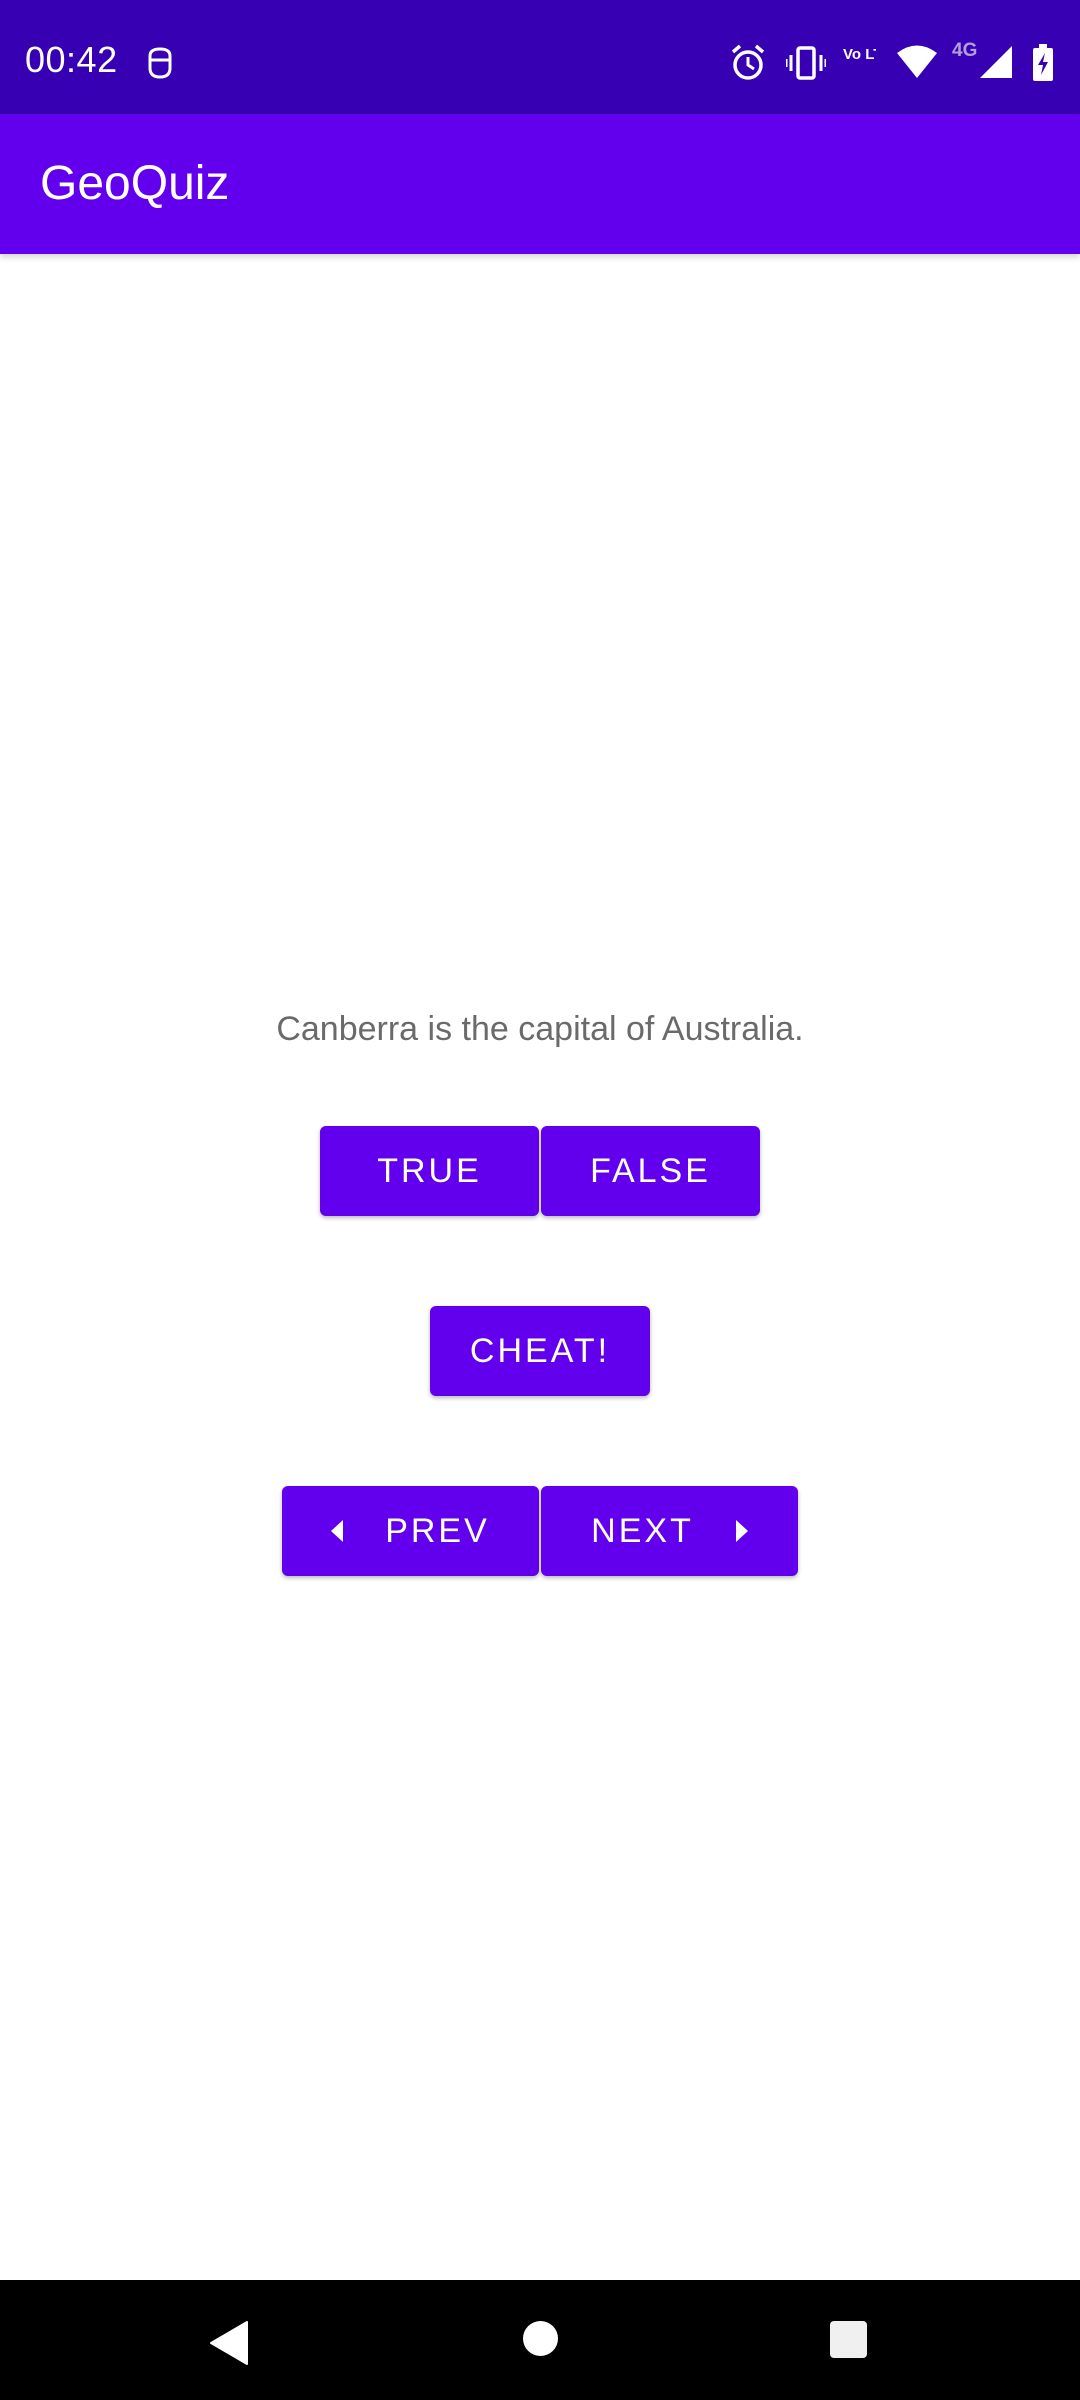 This screenshot has height=2400, width=1080. What do you see at coordinates (540, 2338) in the screenshot?
I see `home-icon` at bounding box center [540, 2338].